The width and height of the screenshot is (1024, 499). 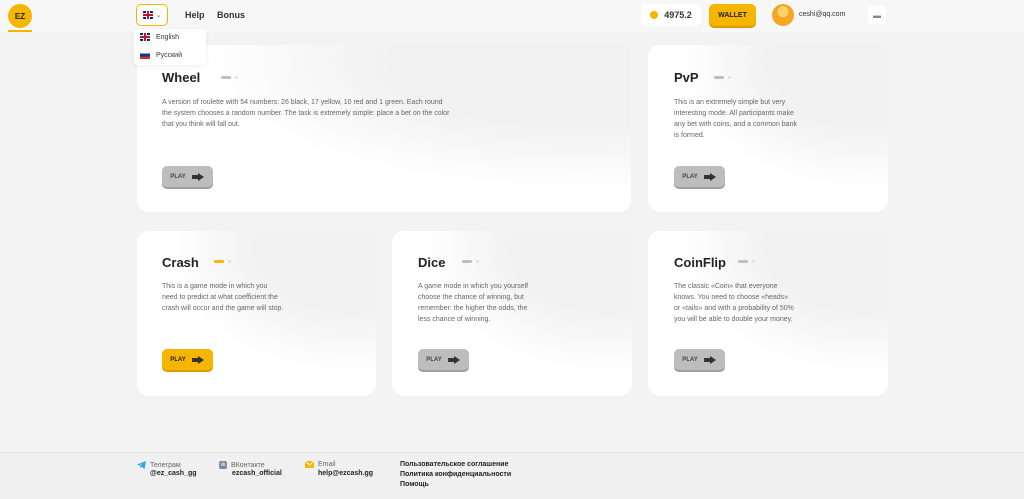 What do you see at coordinates (145, 55) in the screenshot?
I see `ru-flag-icon` at bounding box center [145, 55].